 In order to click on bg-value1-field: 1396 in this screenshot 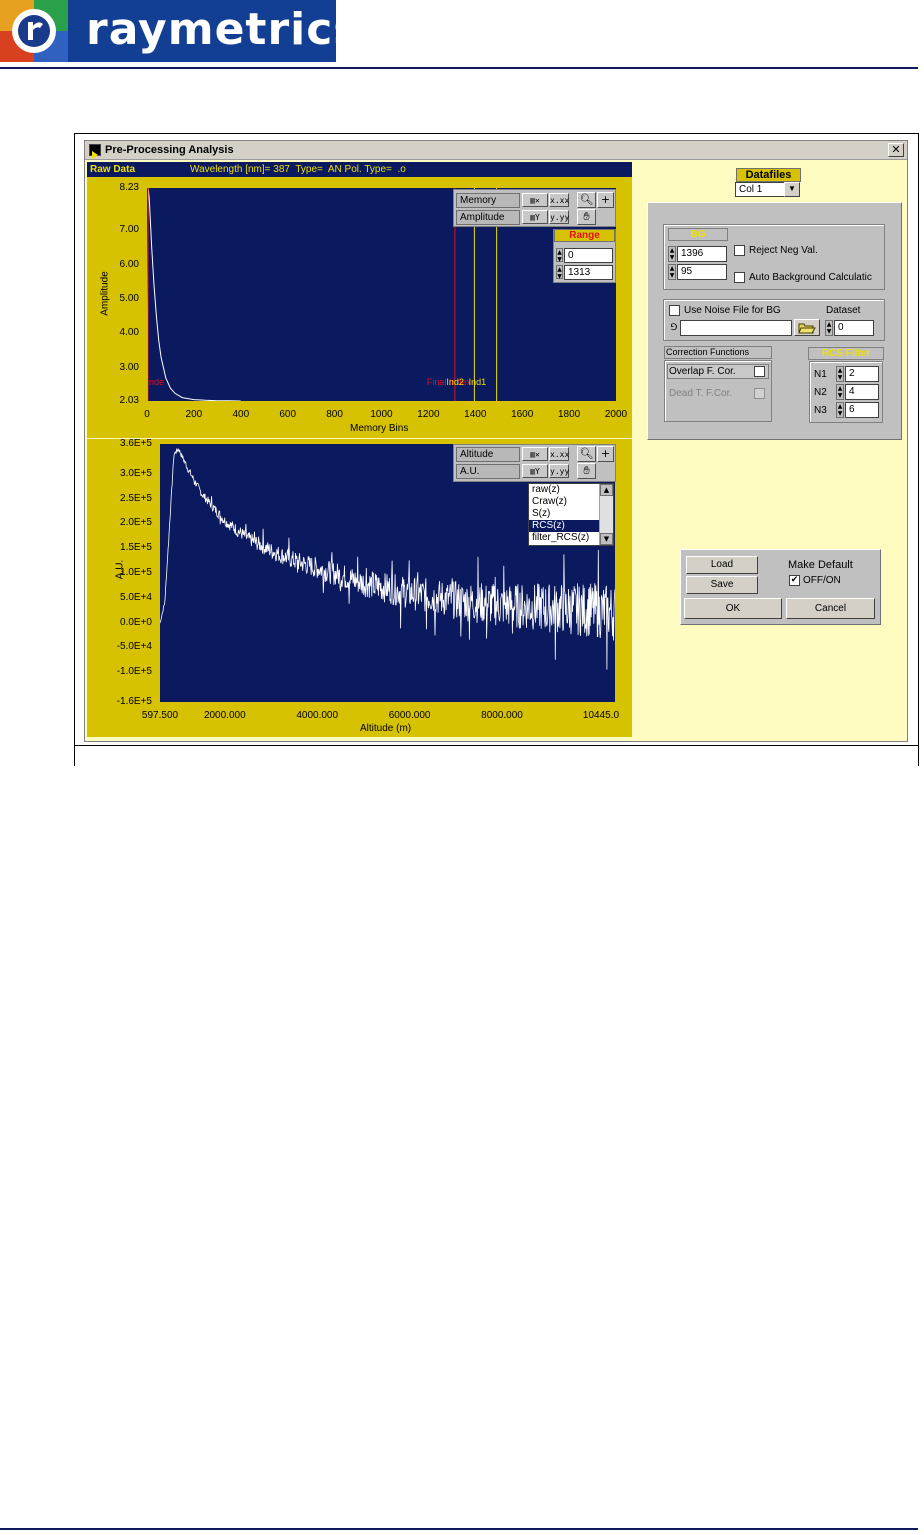, I will do `click(702, 254)`.